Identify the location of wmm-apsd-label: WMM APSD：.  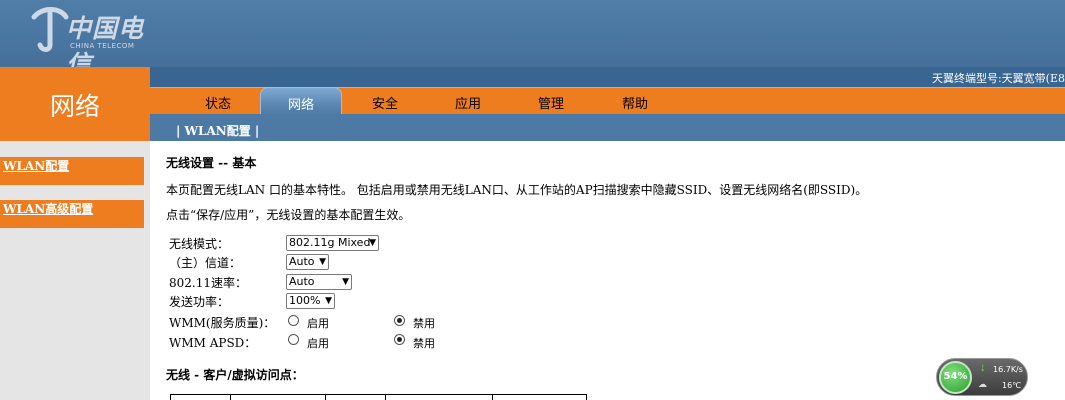
(213, 343).